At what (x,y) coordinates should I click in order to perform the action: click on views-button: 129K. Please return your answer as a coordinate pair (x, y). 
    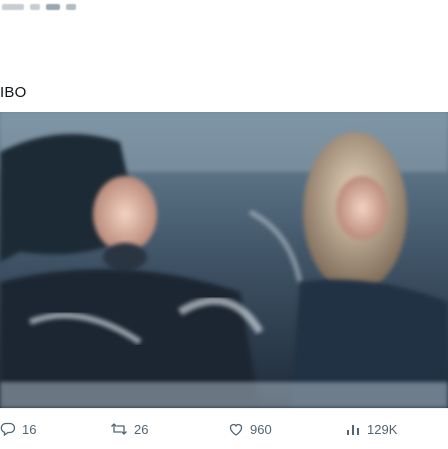
    Looking at the image, I should click on (371, 429).